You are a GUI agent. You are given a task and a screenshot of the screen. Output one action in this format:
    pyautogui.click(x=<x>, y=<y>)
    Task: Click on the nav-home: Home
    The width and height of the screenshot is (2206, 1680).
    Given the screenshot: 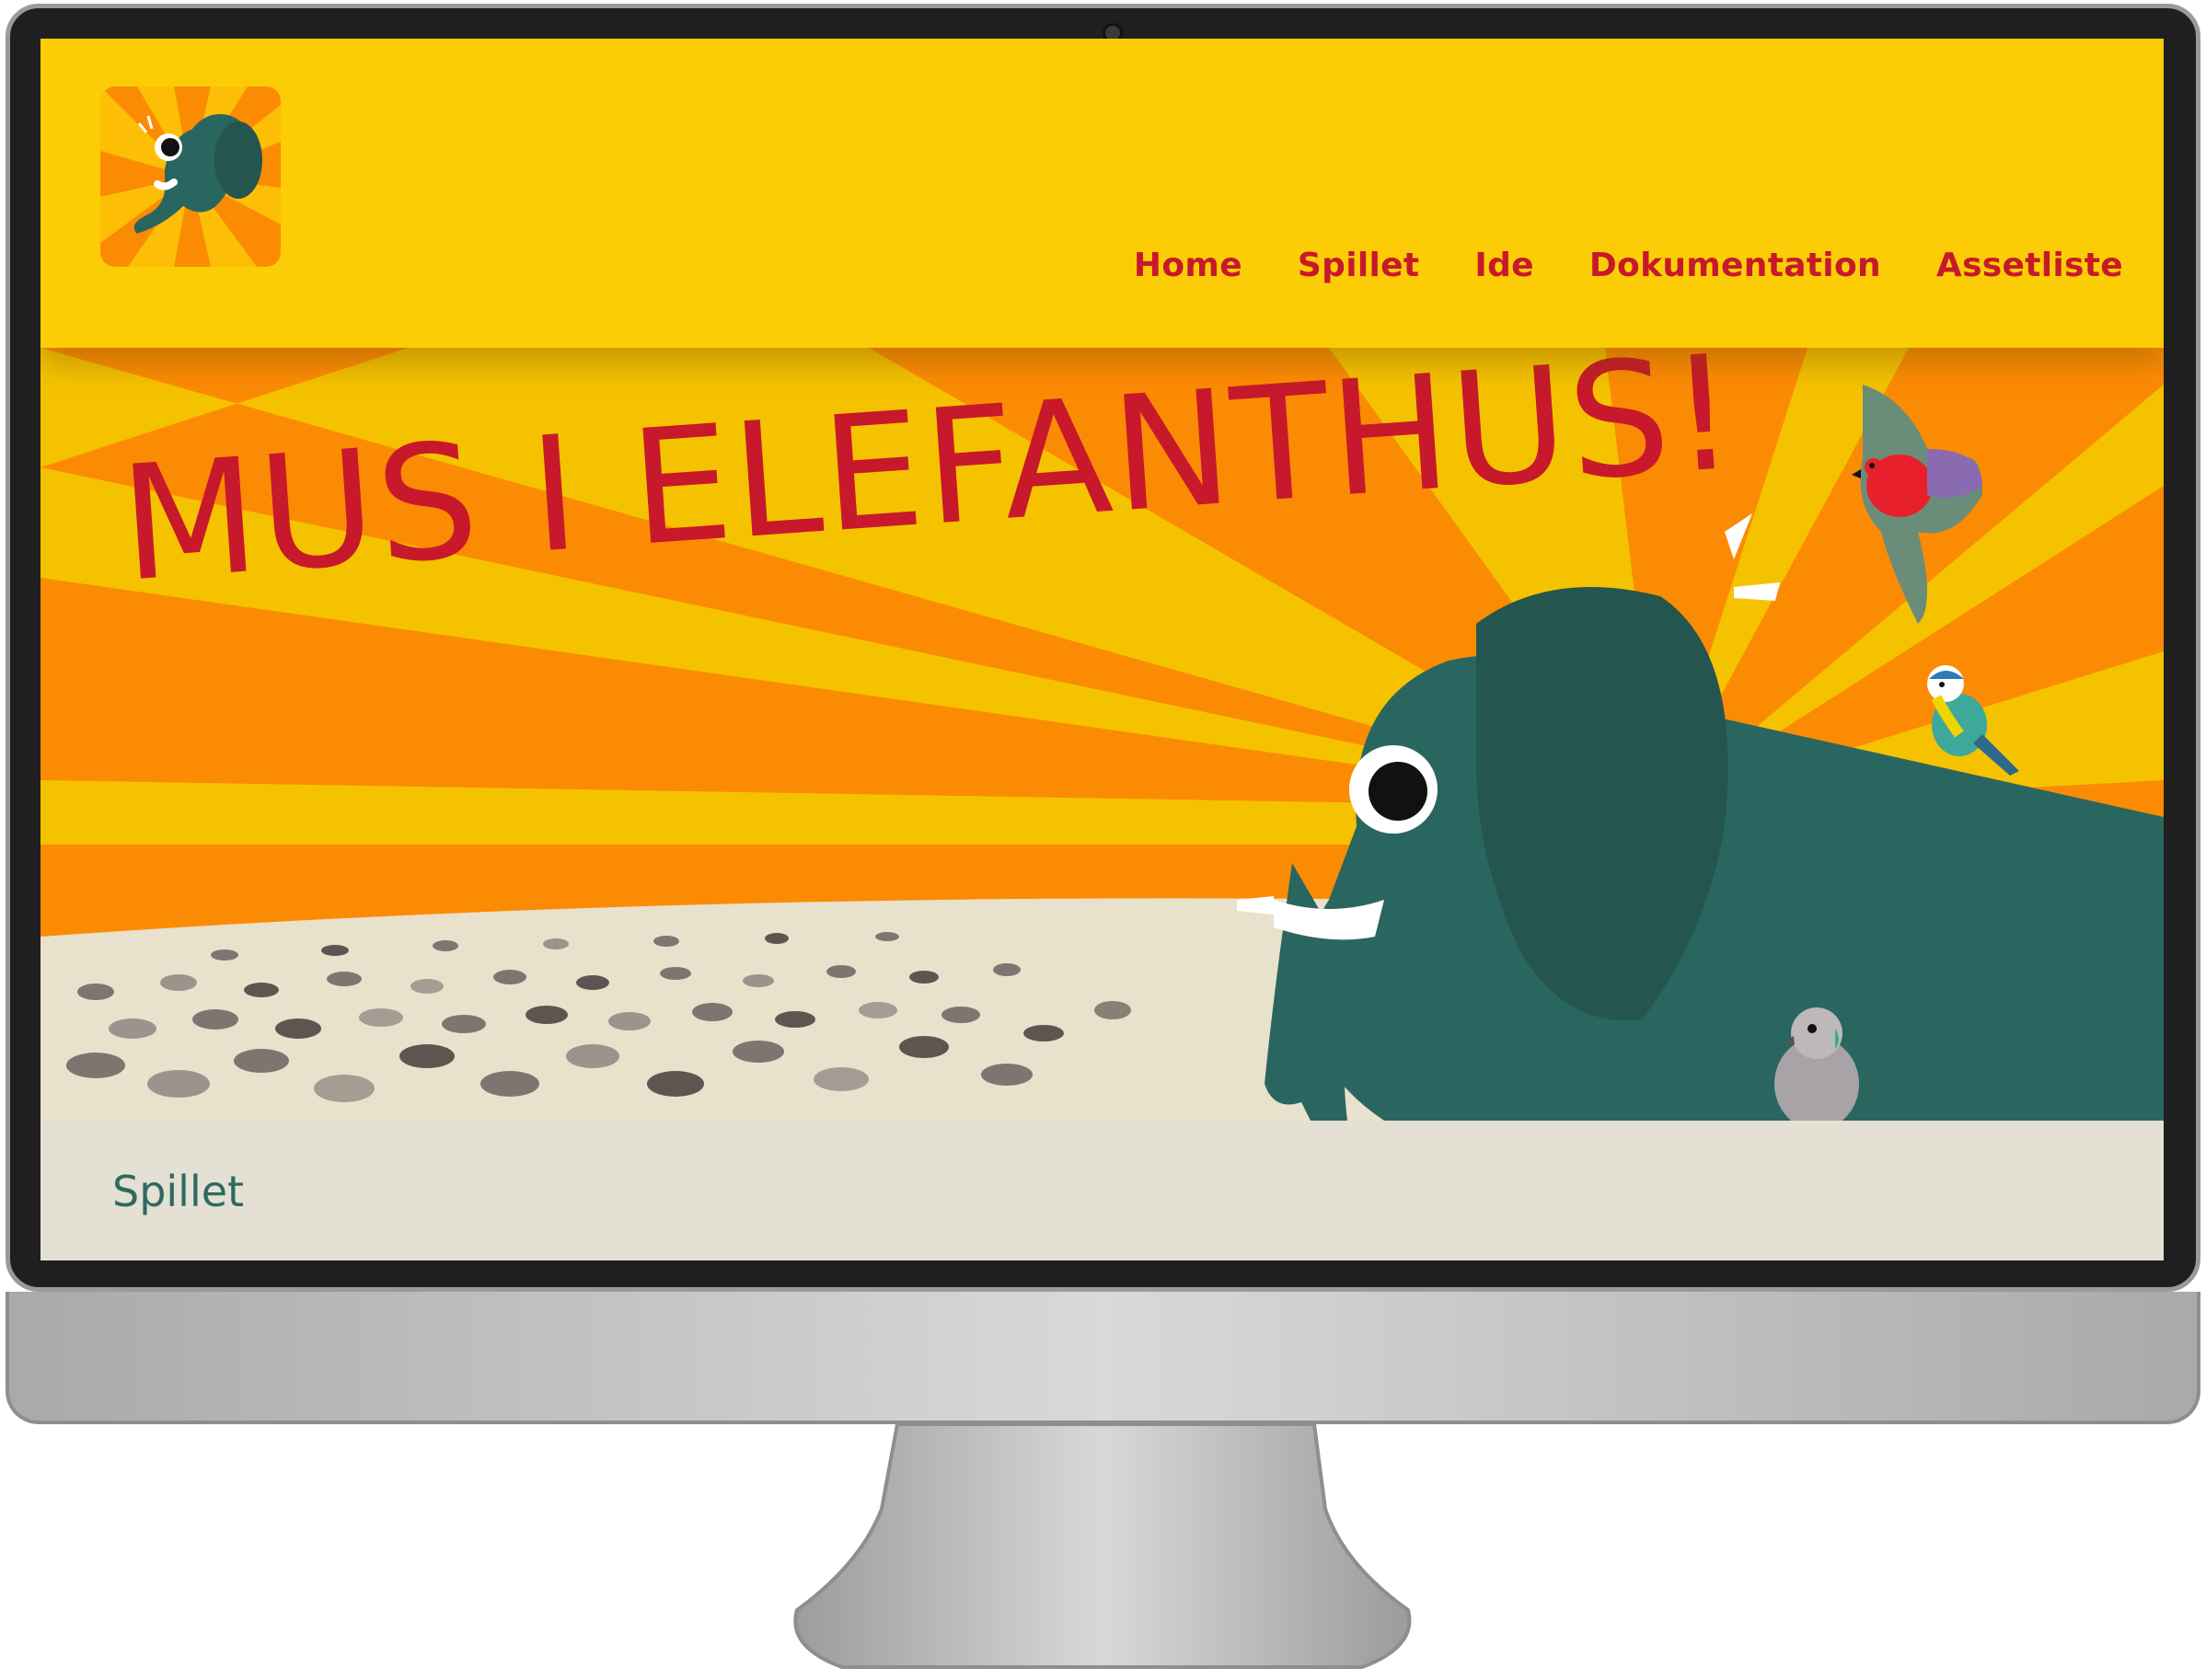 What is the action you would take?
    pyautogui.click(x=1188, y=265)
    